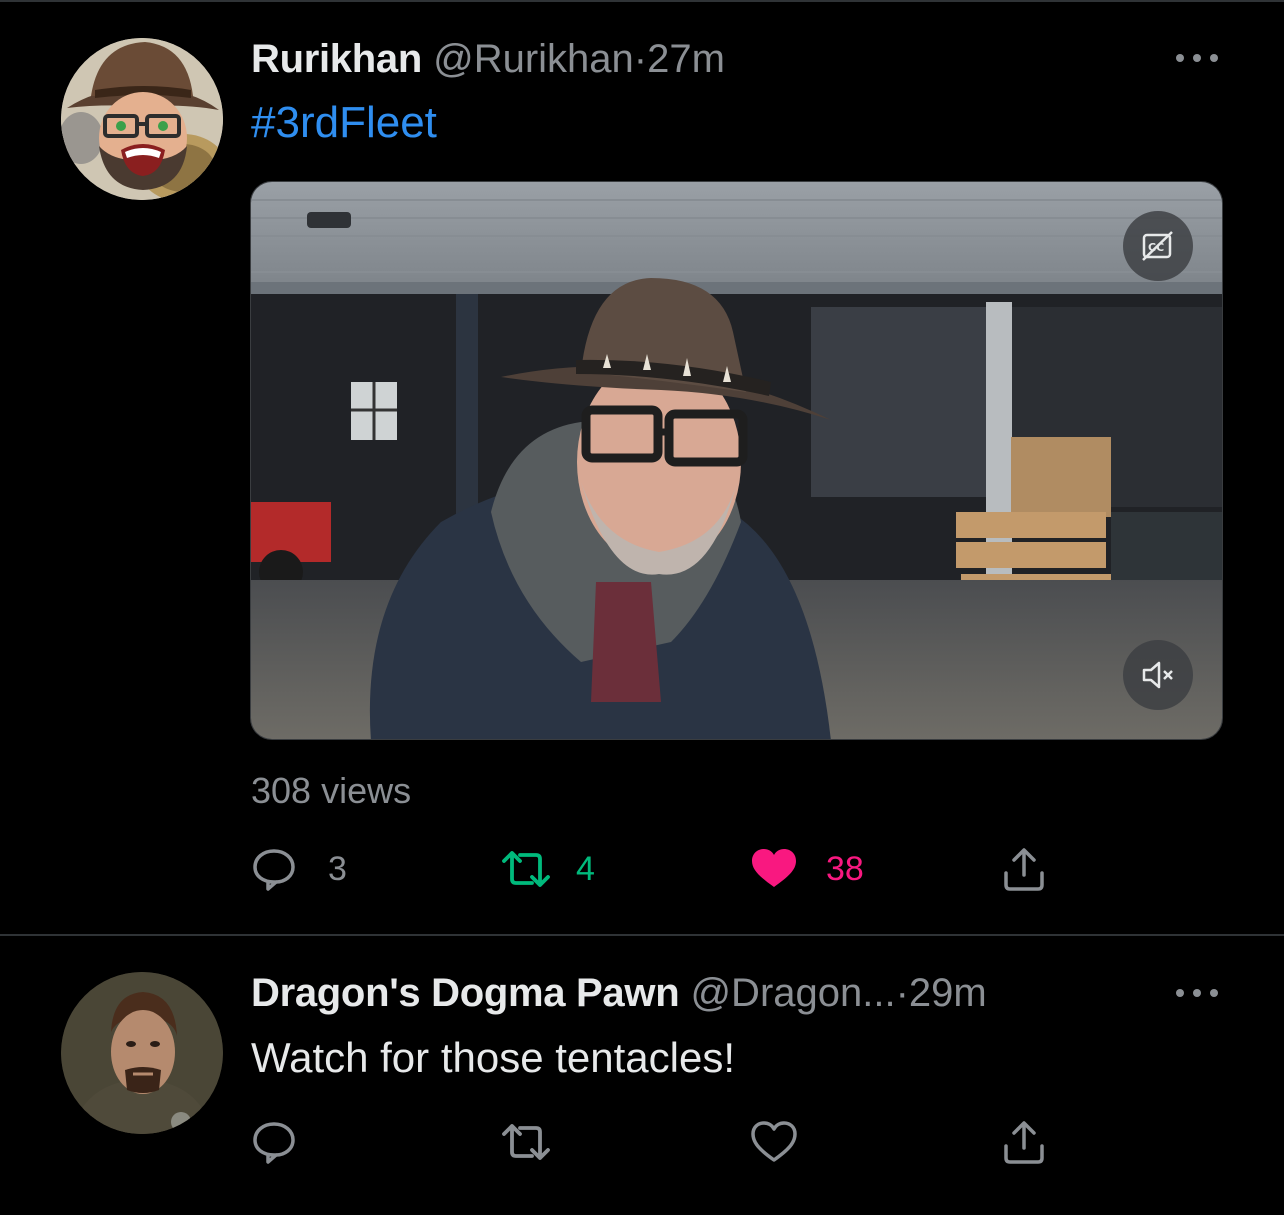 This screenshot has width=1284, height=1215. Describe the element at coordinates (493, 1057) in the screenshot. I see `tweet-text: Watch for those tentacles!` at that location.